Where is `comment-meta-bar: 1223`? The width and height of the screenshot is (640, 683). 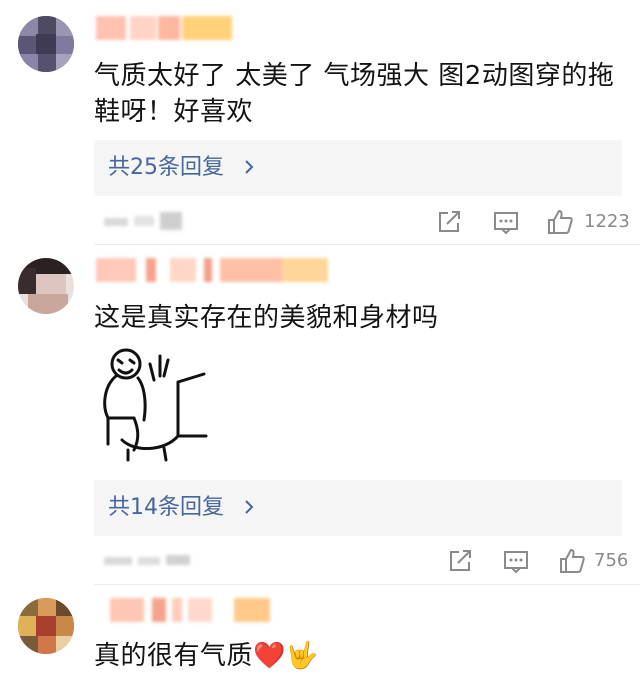
comment-meta-bar: 1223 is located at coordinates (320, 222).